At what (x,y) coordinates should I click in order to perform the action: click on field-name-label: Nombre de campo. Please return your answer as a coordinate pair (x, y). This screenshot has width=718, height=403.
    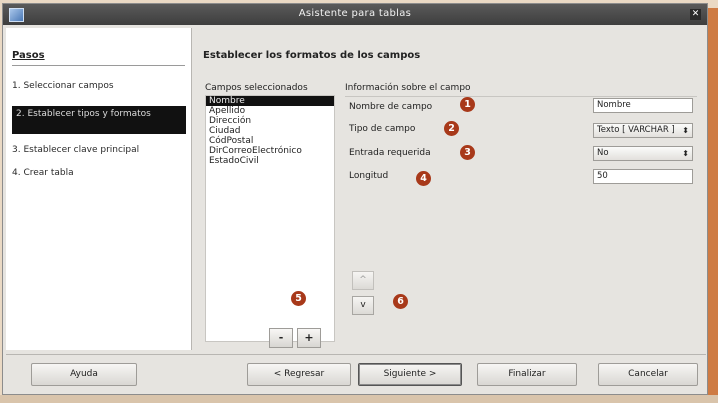
    Looking at the image, I should click on (391, 107).